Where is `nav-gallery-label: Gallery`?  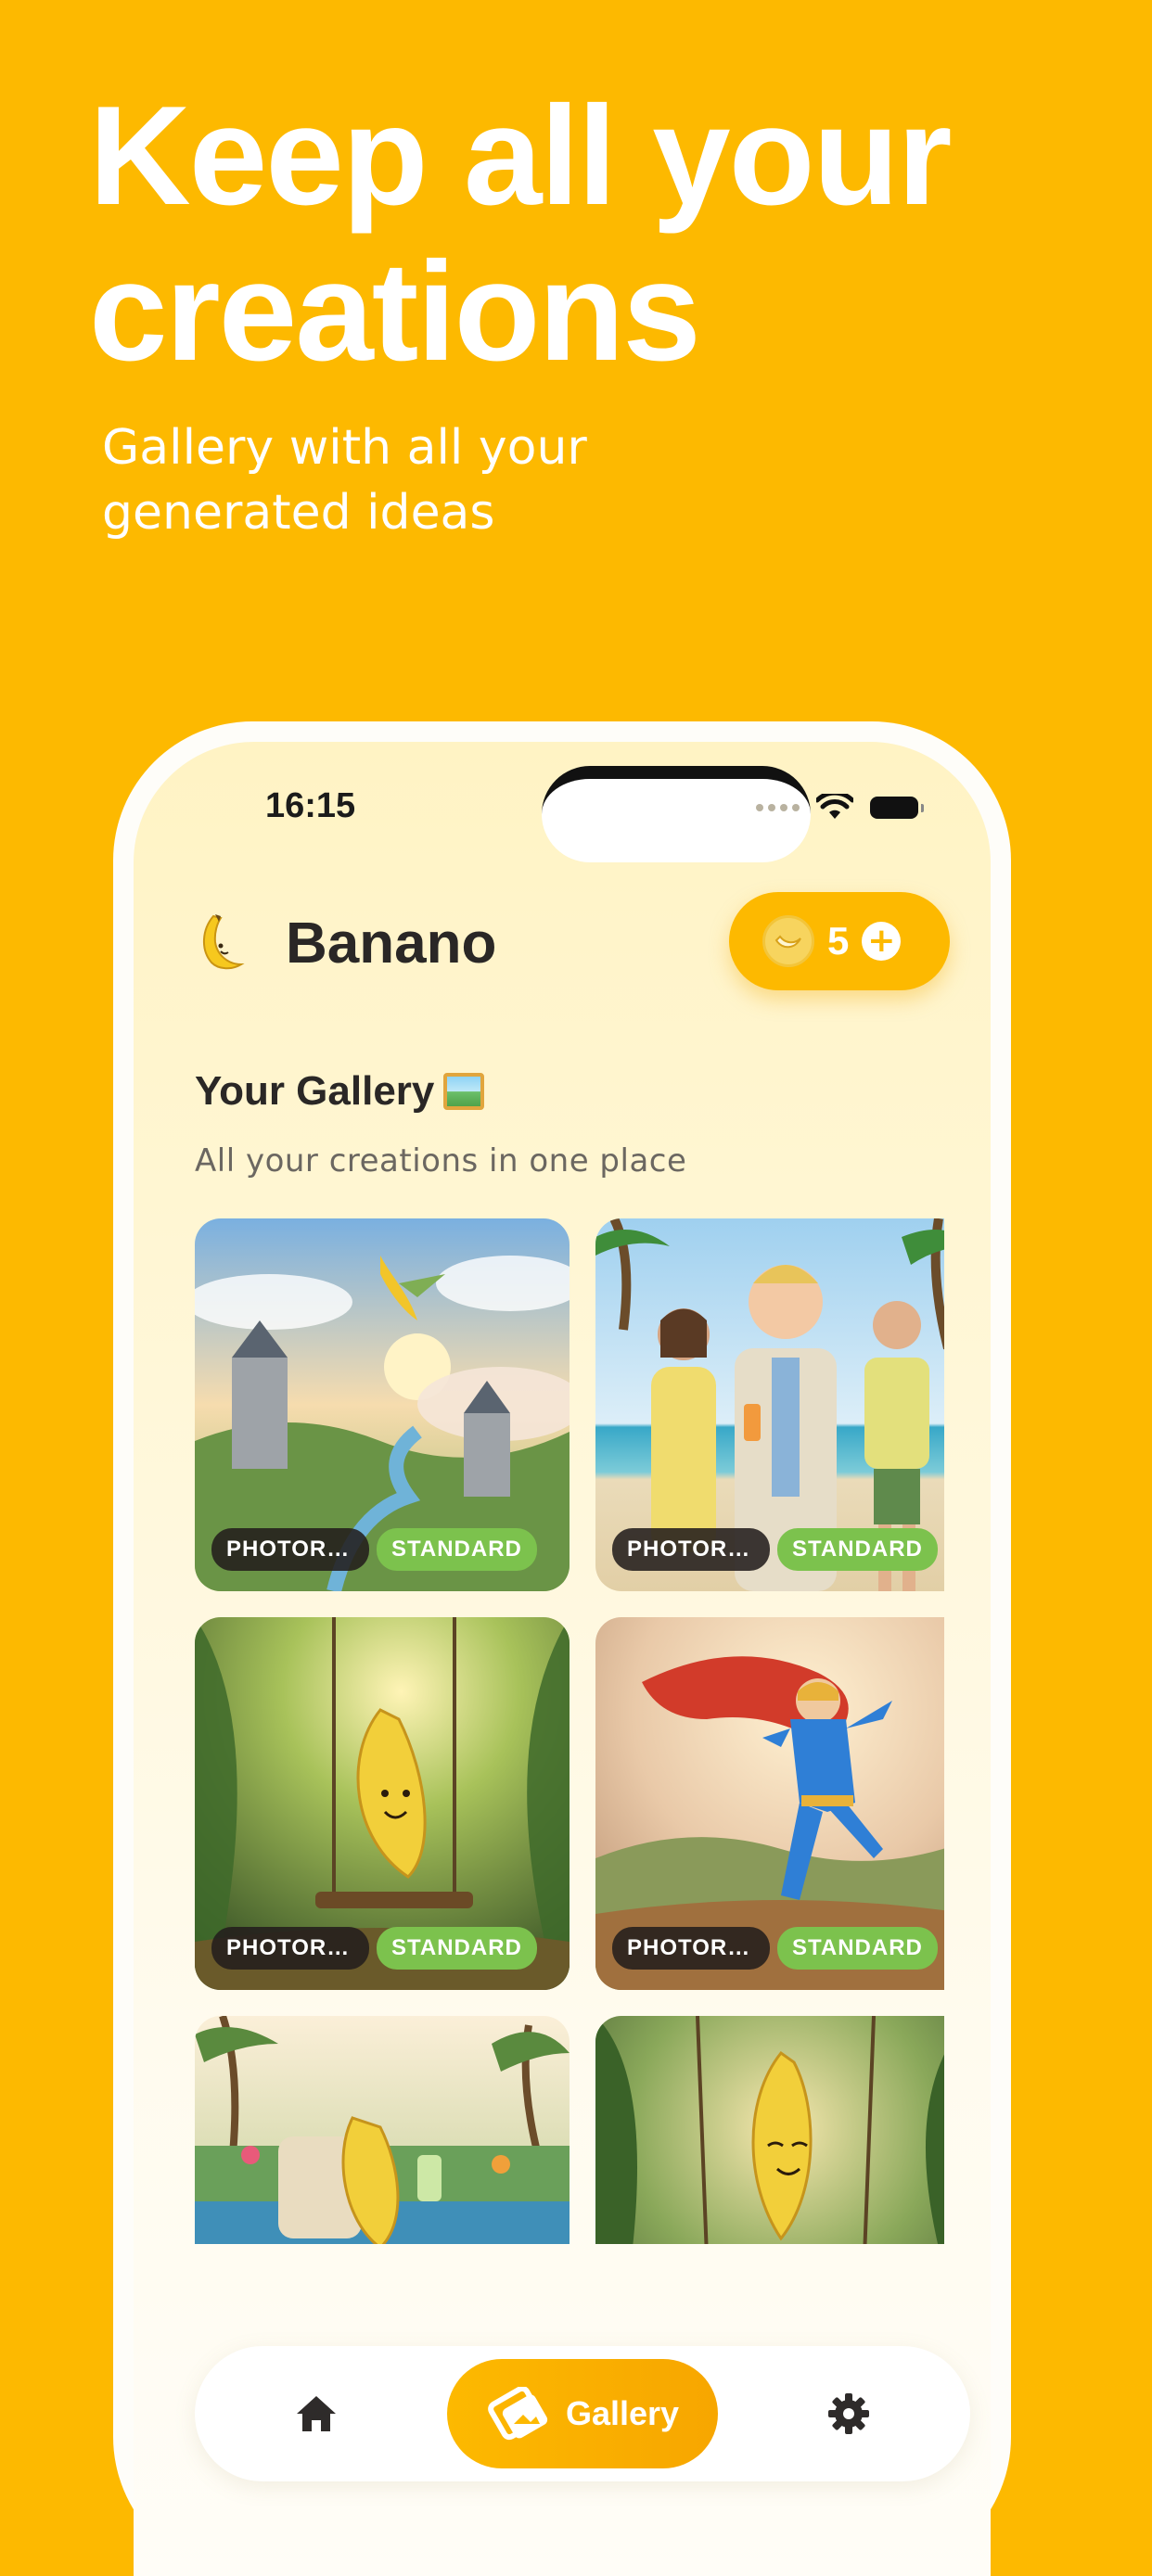 nav-gallery-label: Gallery is located at coordinates (622, 2413).